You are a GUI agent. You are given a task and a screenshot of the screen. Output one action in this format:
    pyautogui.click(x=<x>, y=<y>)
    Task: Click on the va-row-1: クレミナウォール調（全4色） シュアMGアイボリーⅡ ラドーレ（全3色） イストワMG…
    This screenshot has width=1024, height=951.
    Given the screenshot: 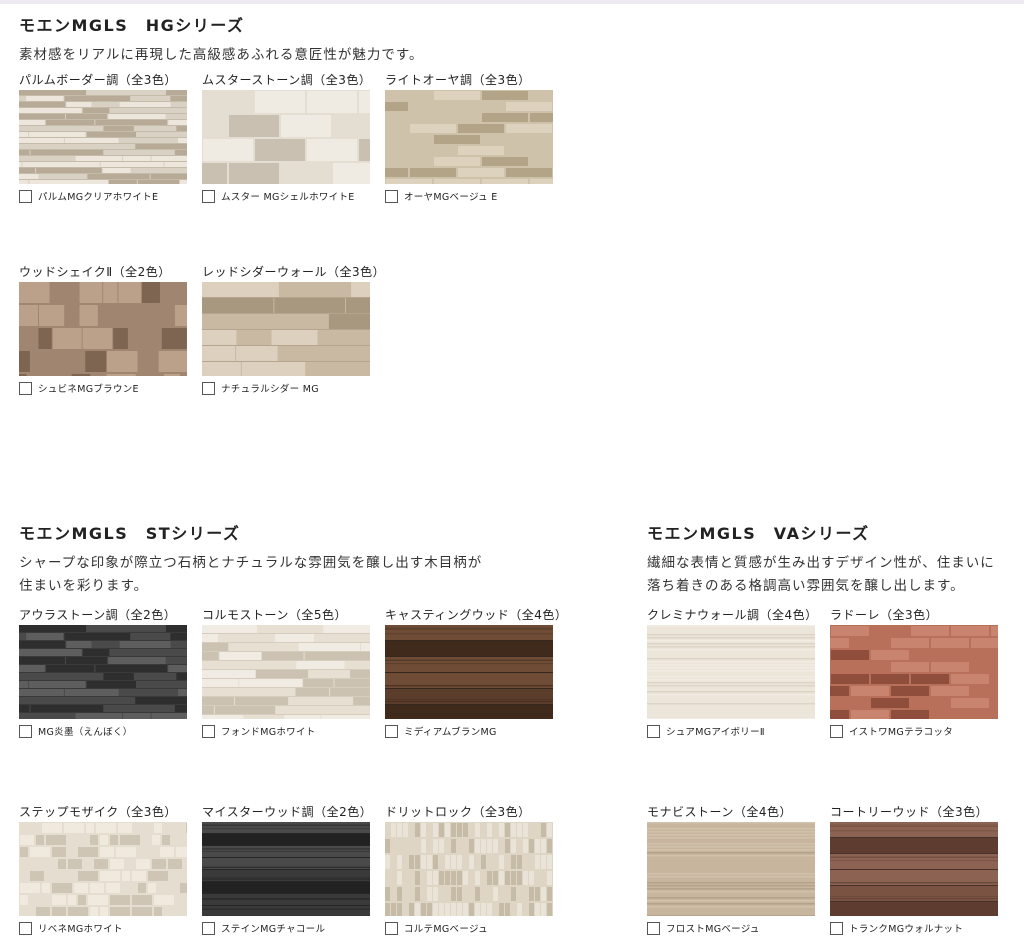 What is the action you would take?
    pyautogui.click(x=830, y=673)
    